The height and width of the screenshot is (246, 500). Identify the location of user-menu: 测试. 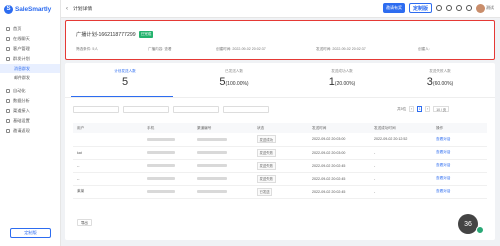
(485, 8).